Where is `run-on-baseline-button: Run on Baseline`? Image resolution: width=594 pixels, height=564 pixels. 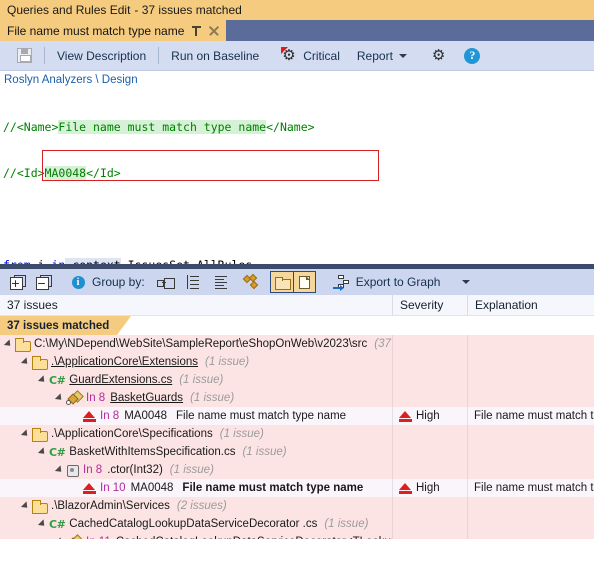
run-on-baseline-button: Run on Baseline is located at coordinates (215, 56).